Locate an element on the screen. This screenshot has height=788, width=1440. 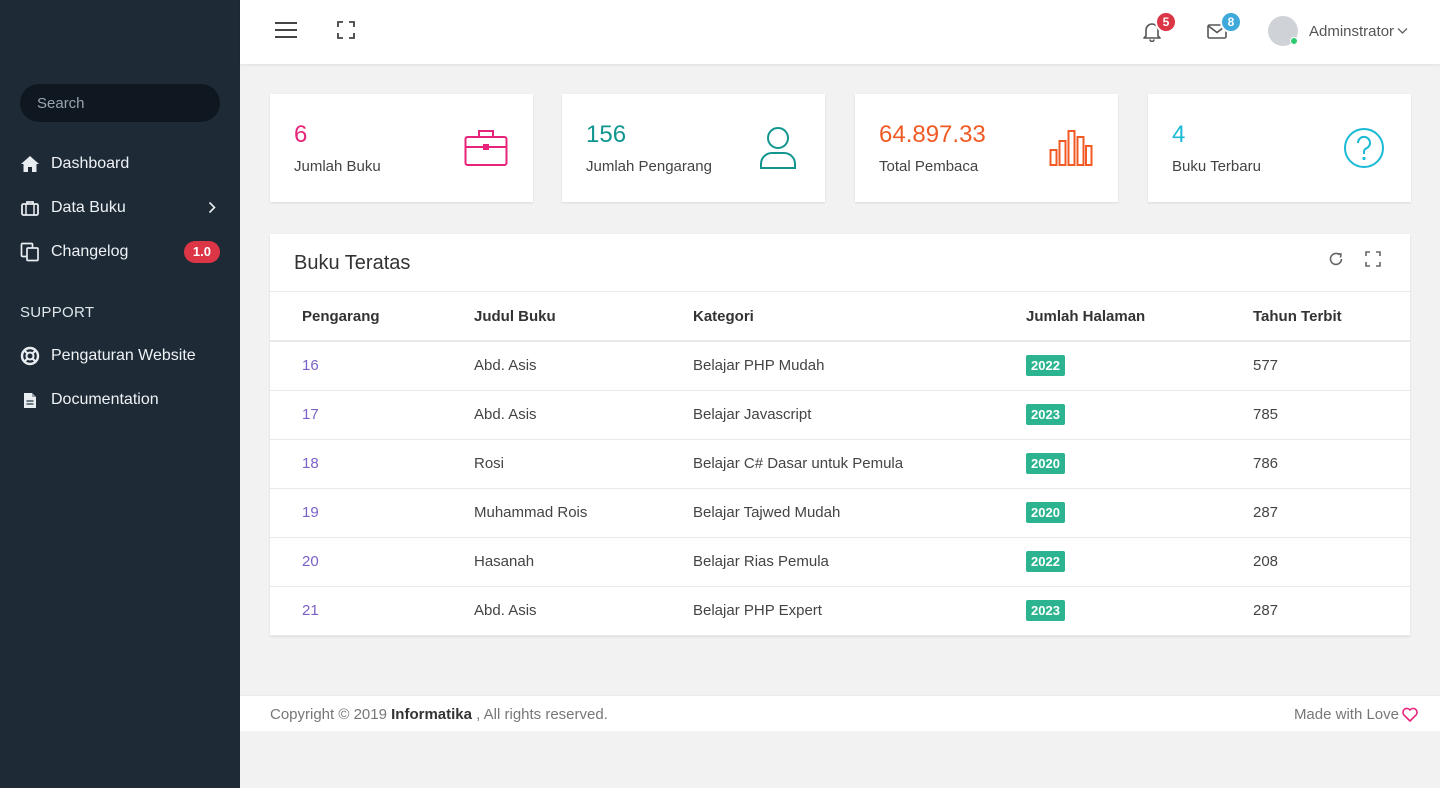
topbar: 5 8 Adminstrator is located at coordinates (840, 32).